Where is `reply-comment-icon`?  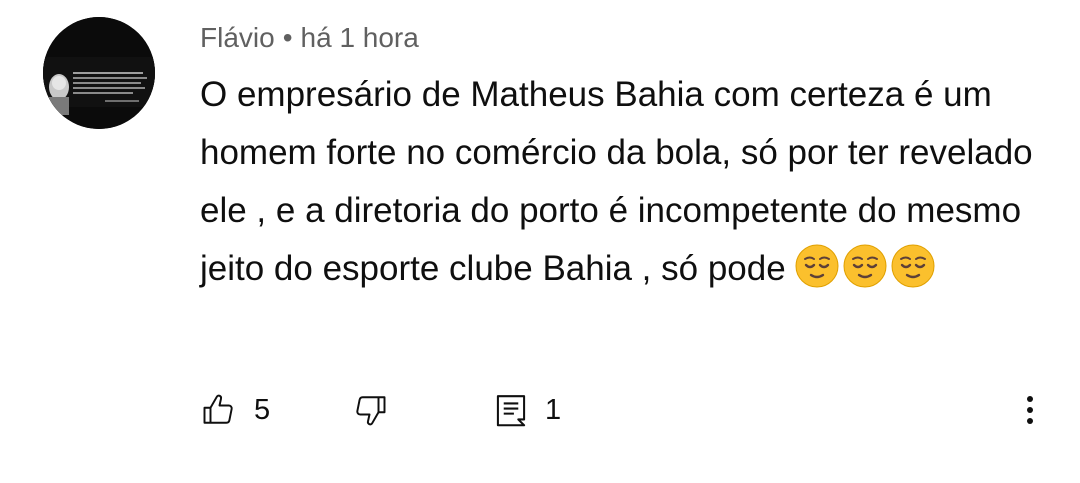
reply-comment-icon is located at coordinates (511, 411).